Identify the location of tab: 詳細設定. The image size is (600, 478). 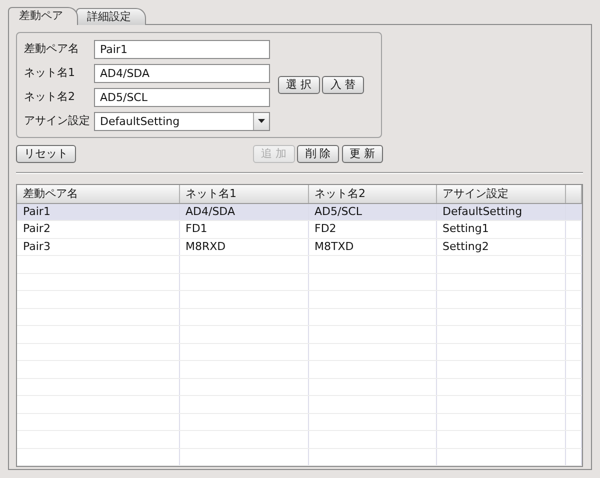
(111, 16).